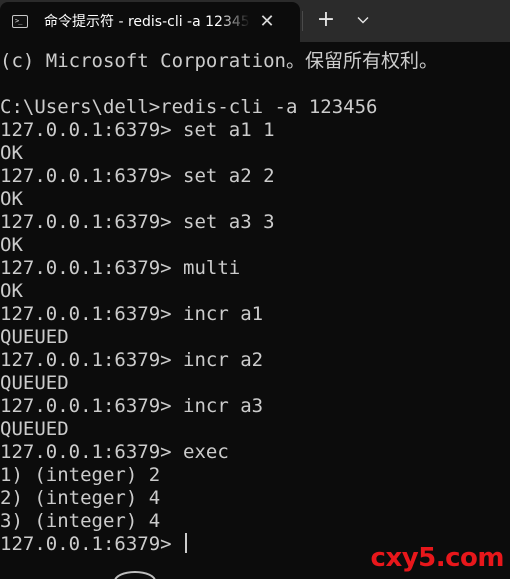  Describe the element at coordinates (137, 176) in the screenshot. I see `terminal-line: 127.0.0.1:6379> set a2 2` at that location.